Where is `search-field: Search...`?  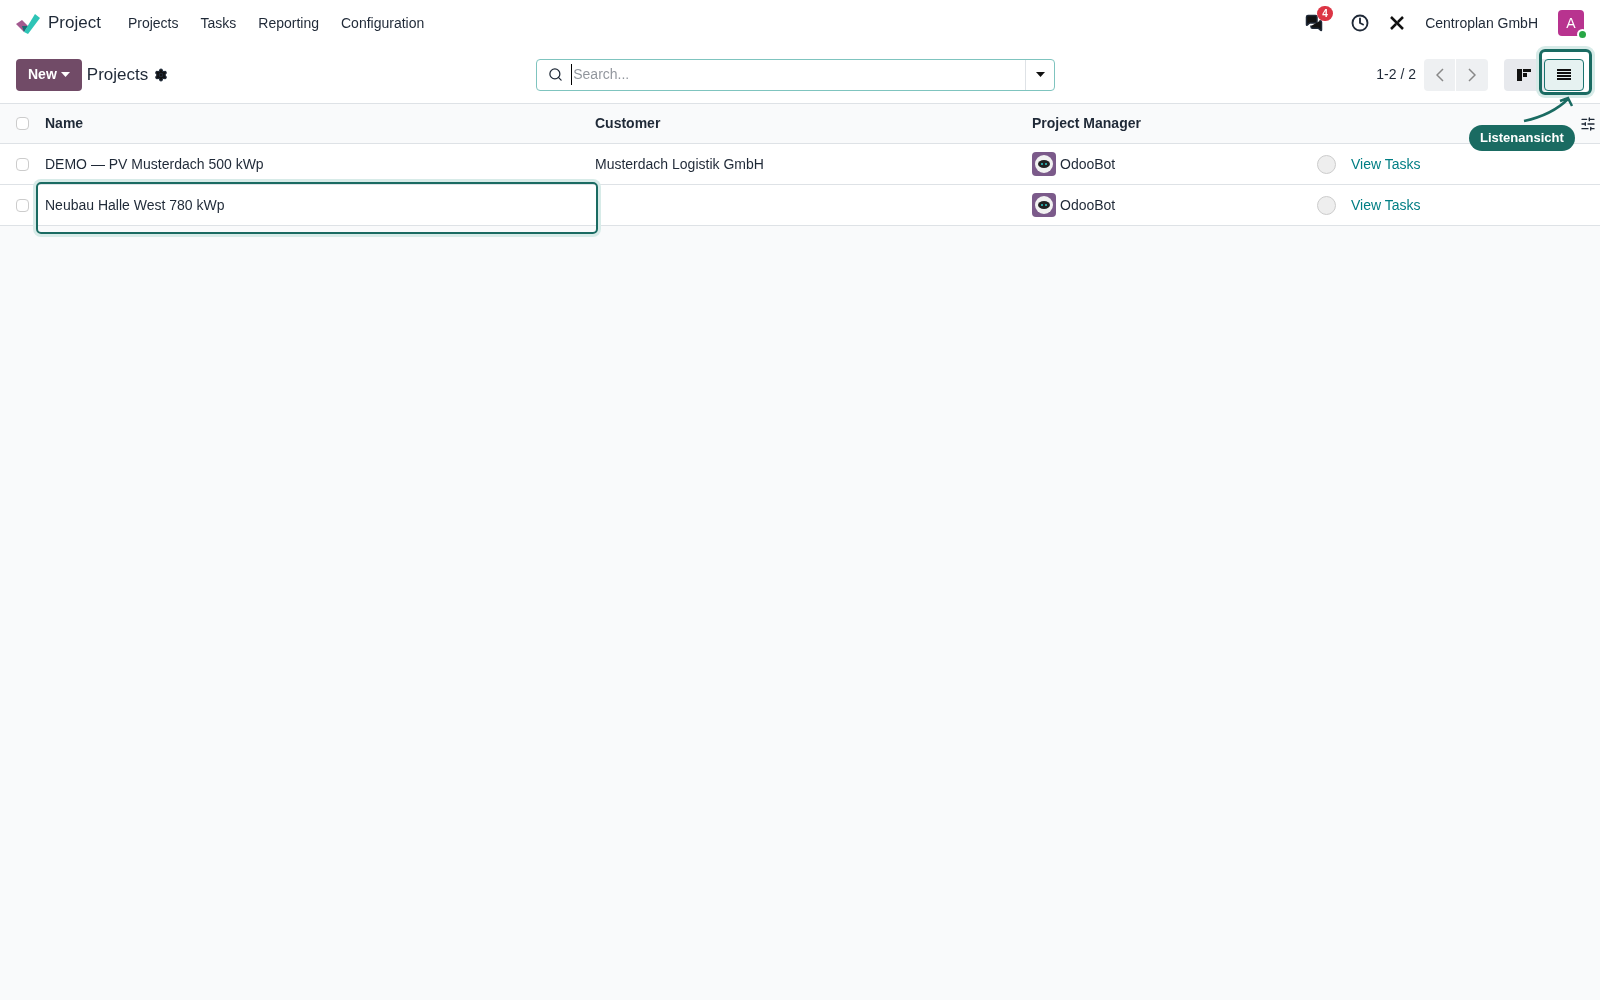
search-field: Search... is located at coordinates (796, 74).